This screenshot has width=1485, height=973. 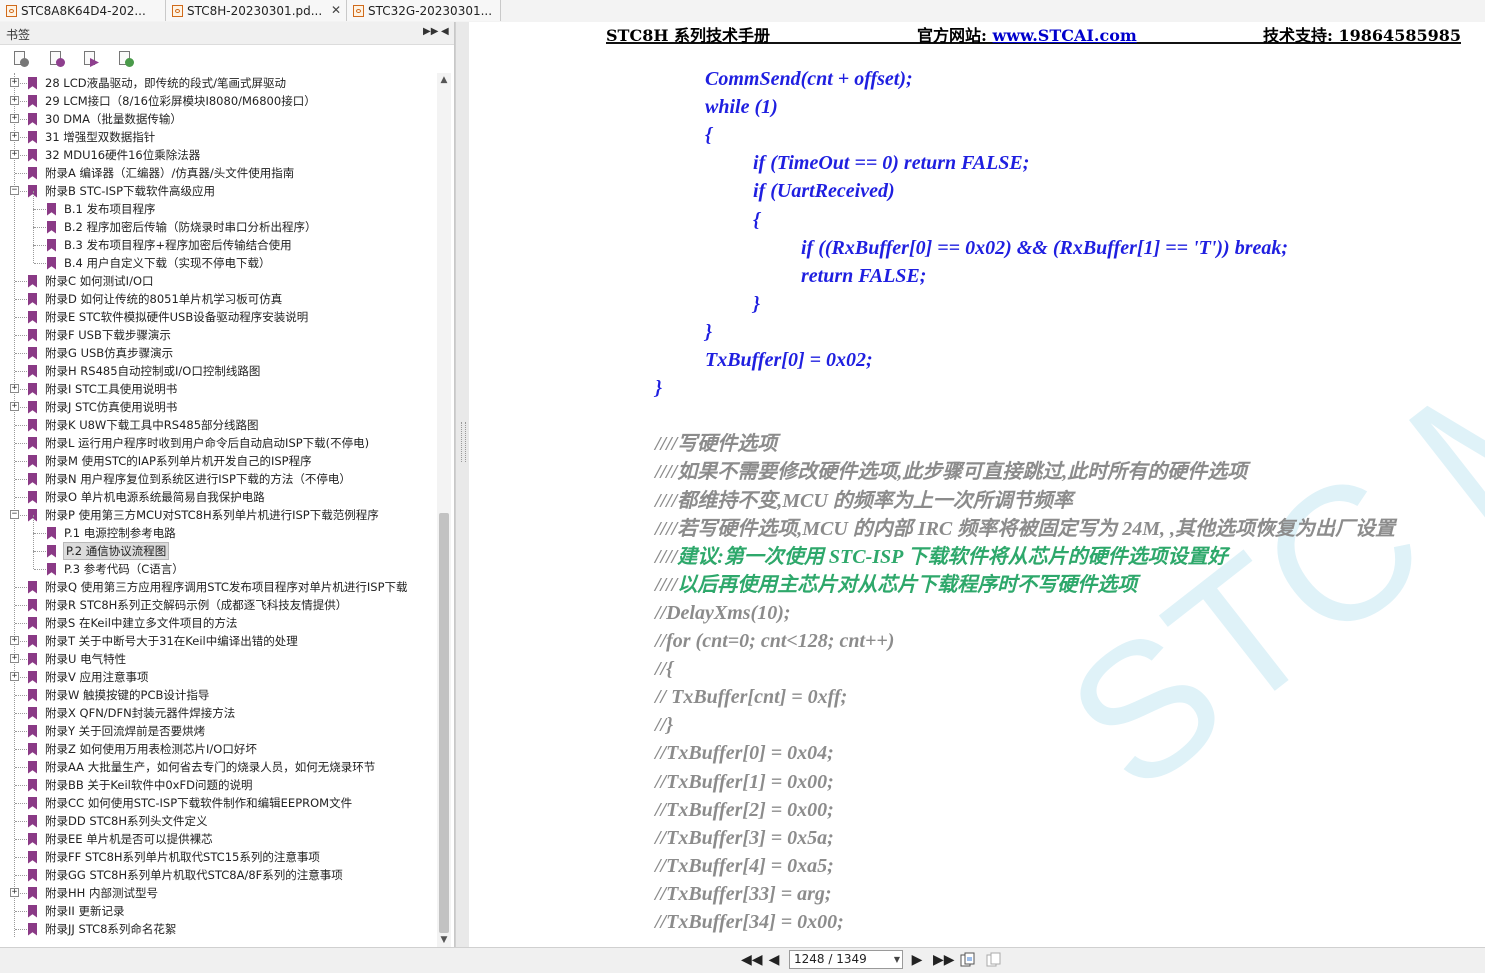 I want to click on bookmark-item: 附录S 在Keil中建立多文件项目的方法, so click(x=132, y=623).